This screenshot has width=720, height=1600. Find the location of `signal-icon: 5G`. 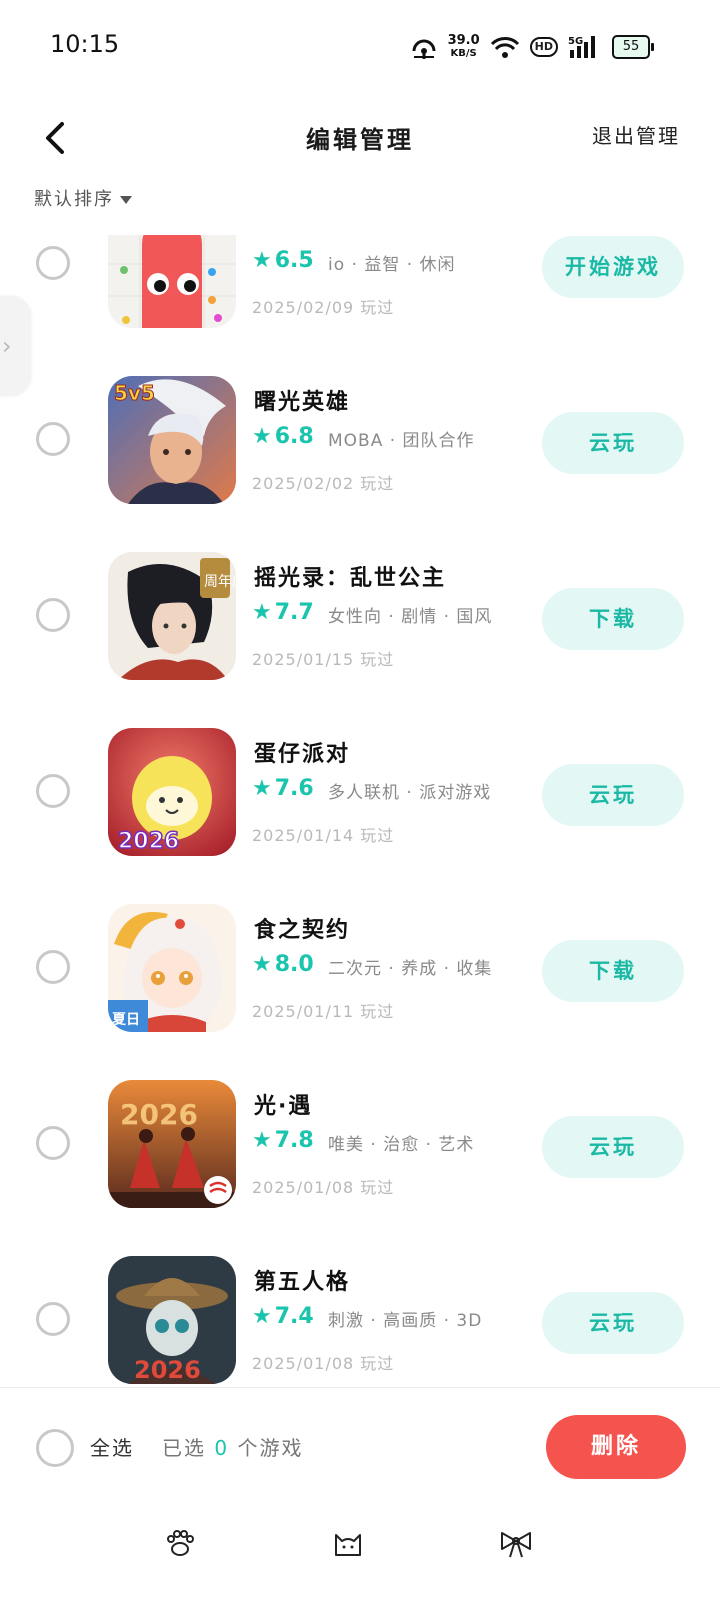

signal-icon: 5G is located at coordinates (581, 47).